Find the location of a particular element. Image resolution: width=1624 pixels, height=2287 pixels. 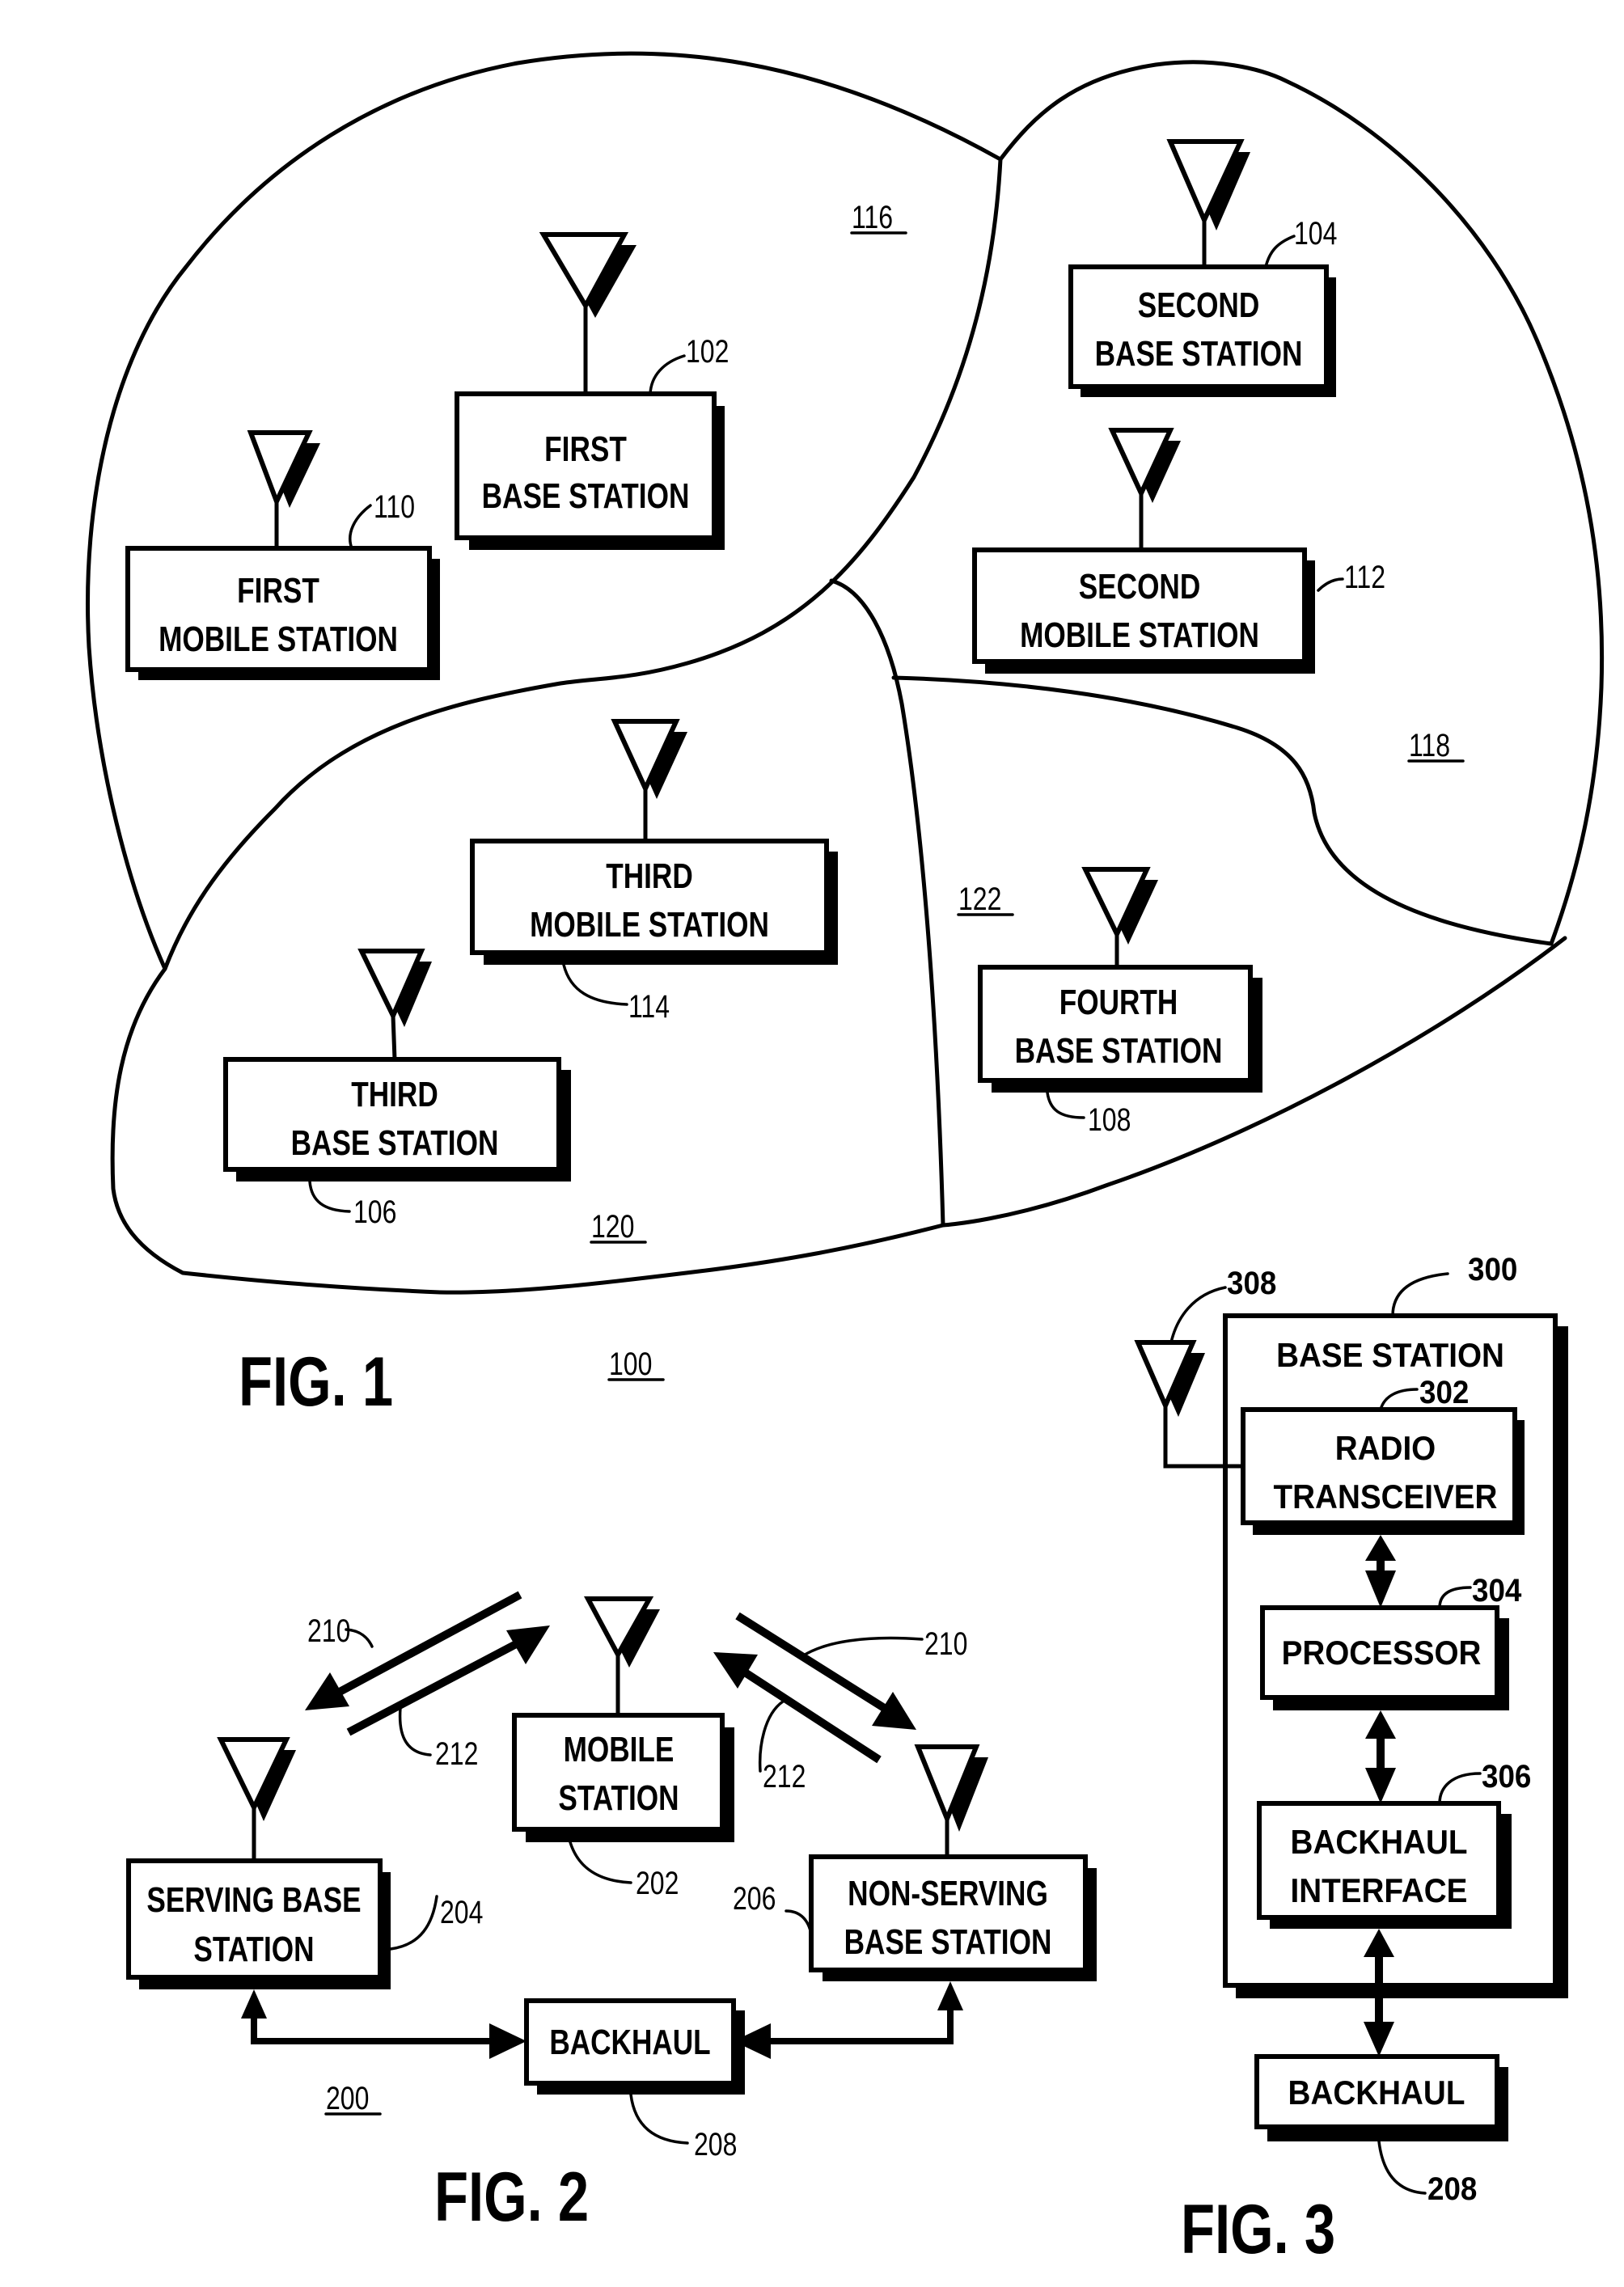

fig2-caption: FIG. 2 is located at coordinates (511, 2197).